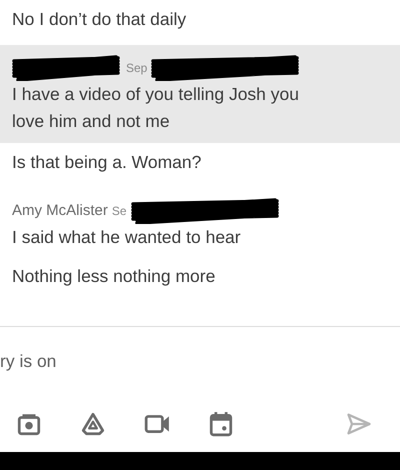 The height and width of the screenshot is (470, 400). What do you see at coordinates (119, 211) in the screenshot?
I see `message-time: Se` at bounding box center [119, 211].